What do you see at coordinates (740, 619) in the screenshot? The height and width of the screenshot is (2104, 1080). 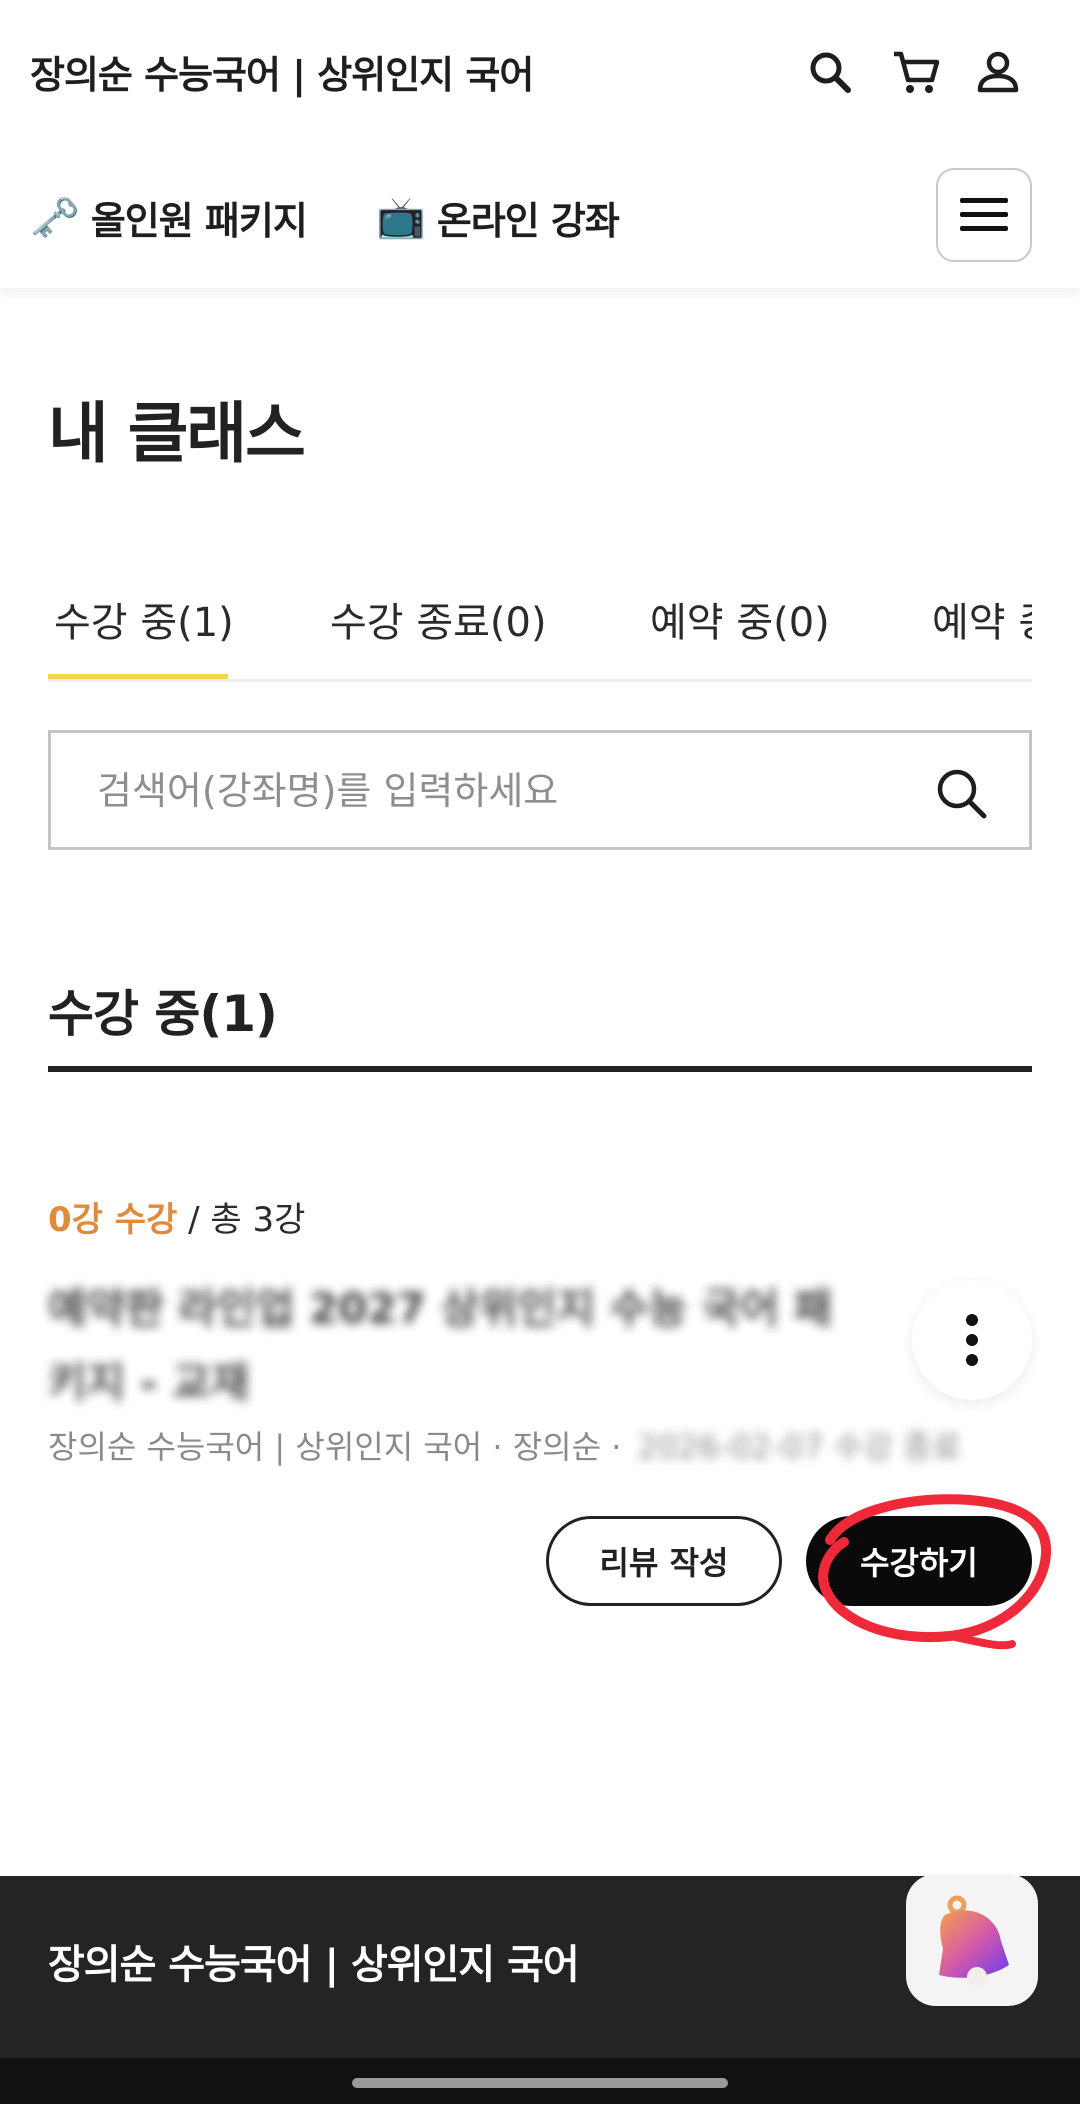 I see `tab-reserved: 예약 중(0)` at bounding box center [740, 619].